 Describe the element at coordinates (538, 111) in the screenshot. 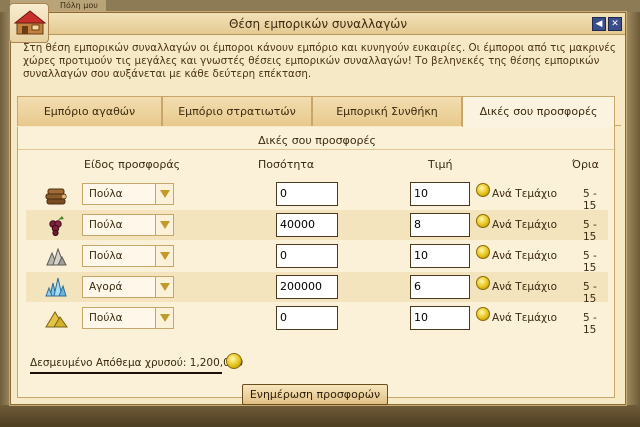

I see `tab-your-offers: Δικές σου προσφορές` at that location.